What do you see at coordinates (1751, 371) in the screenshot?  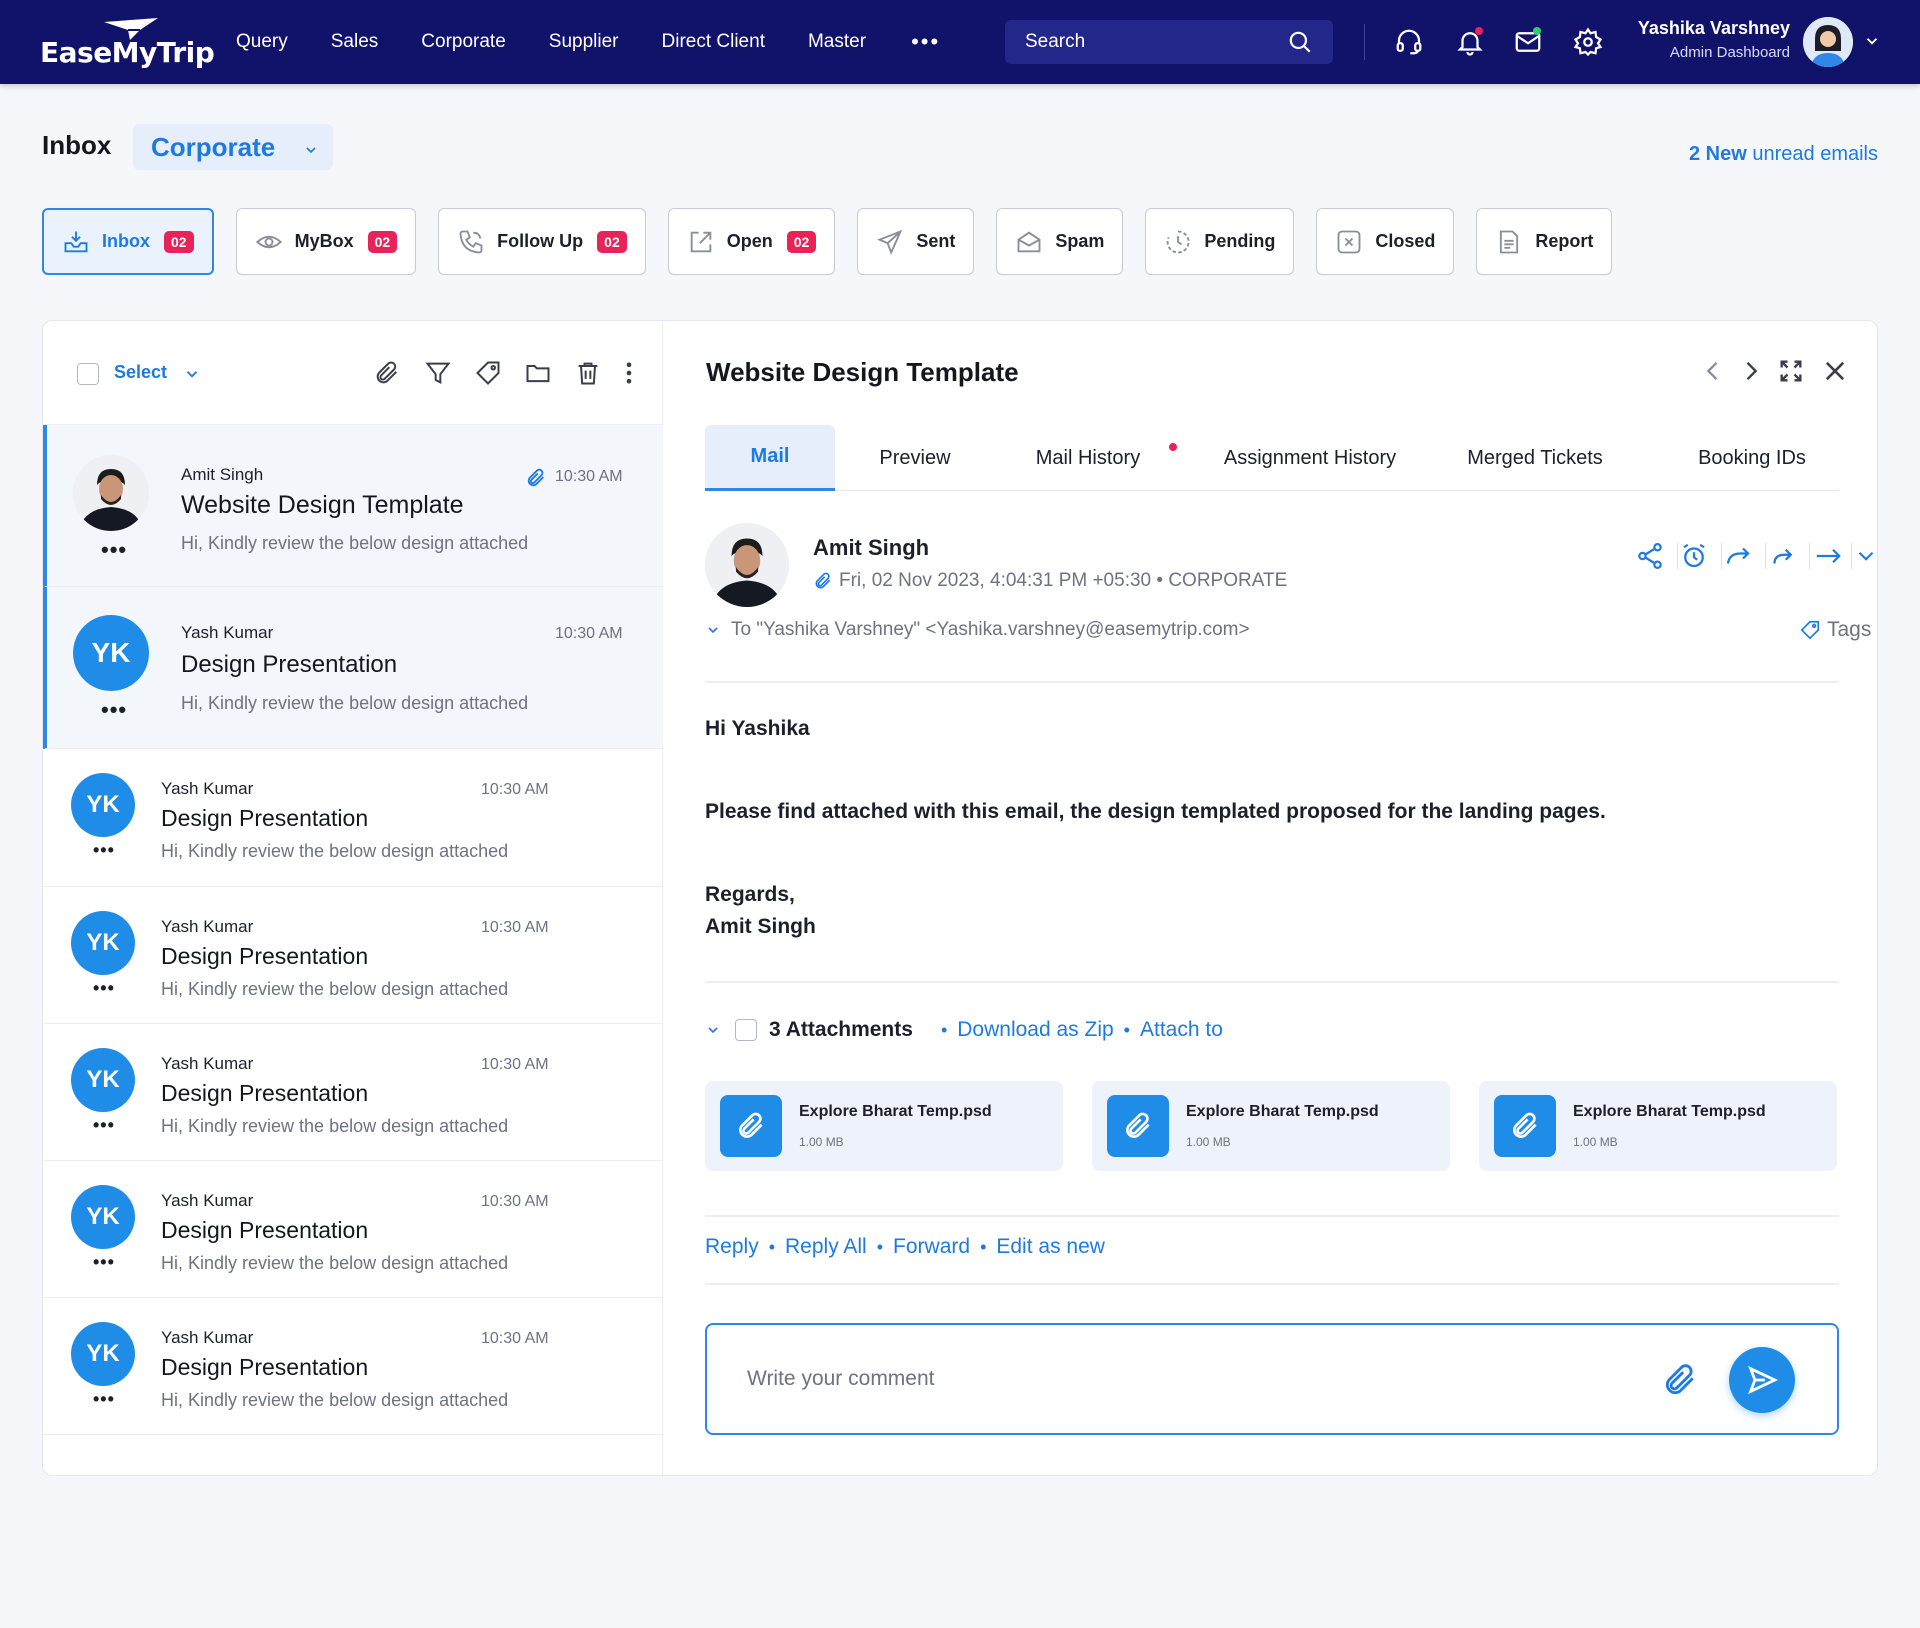 I see `next-email-icon` at bounding box center [1751, 371].